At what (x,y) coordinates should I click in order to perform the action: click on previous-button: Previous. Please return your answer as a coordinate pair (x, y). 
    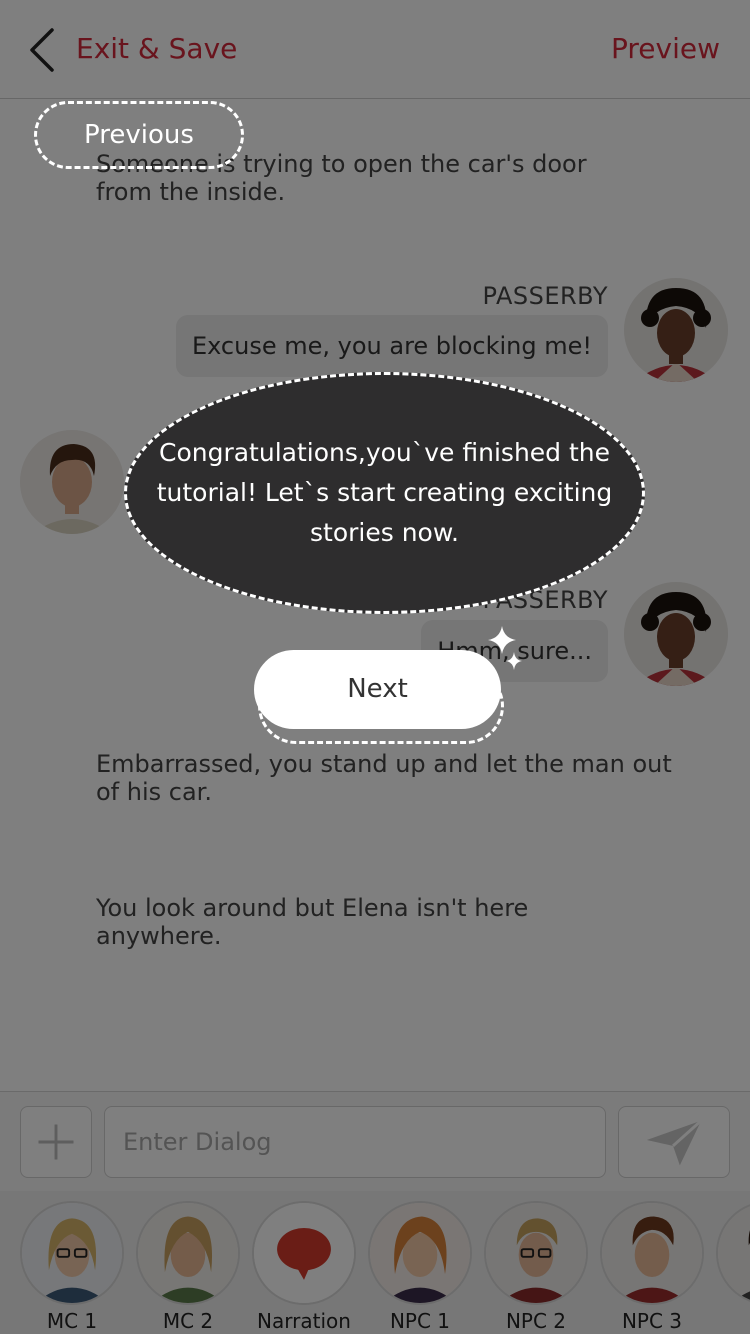
    Looking at the image, I should click on (139, 135).